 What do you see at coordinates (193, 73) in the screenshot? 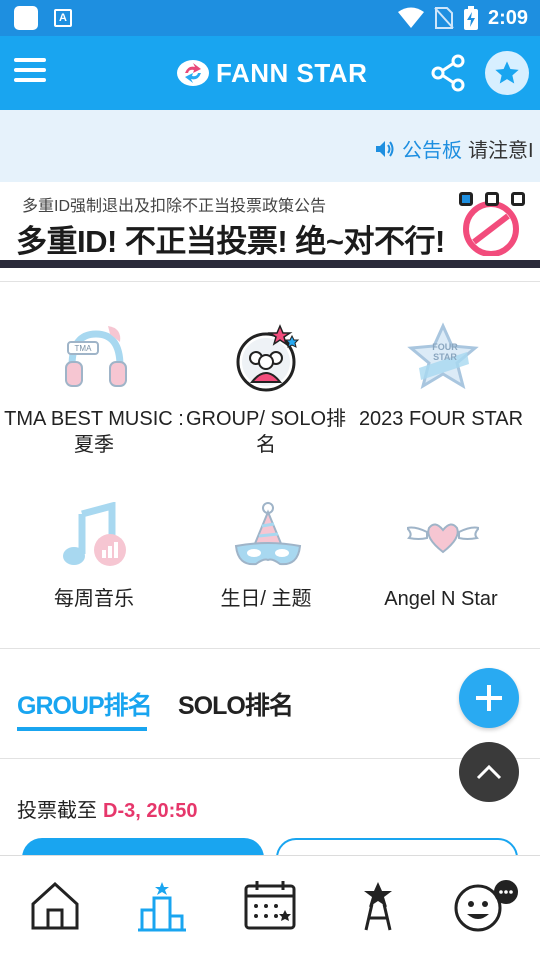
I see `logo-mark-icon` at bounding box center [193, 73].